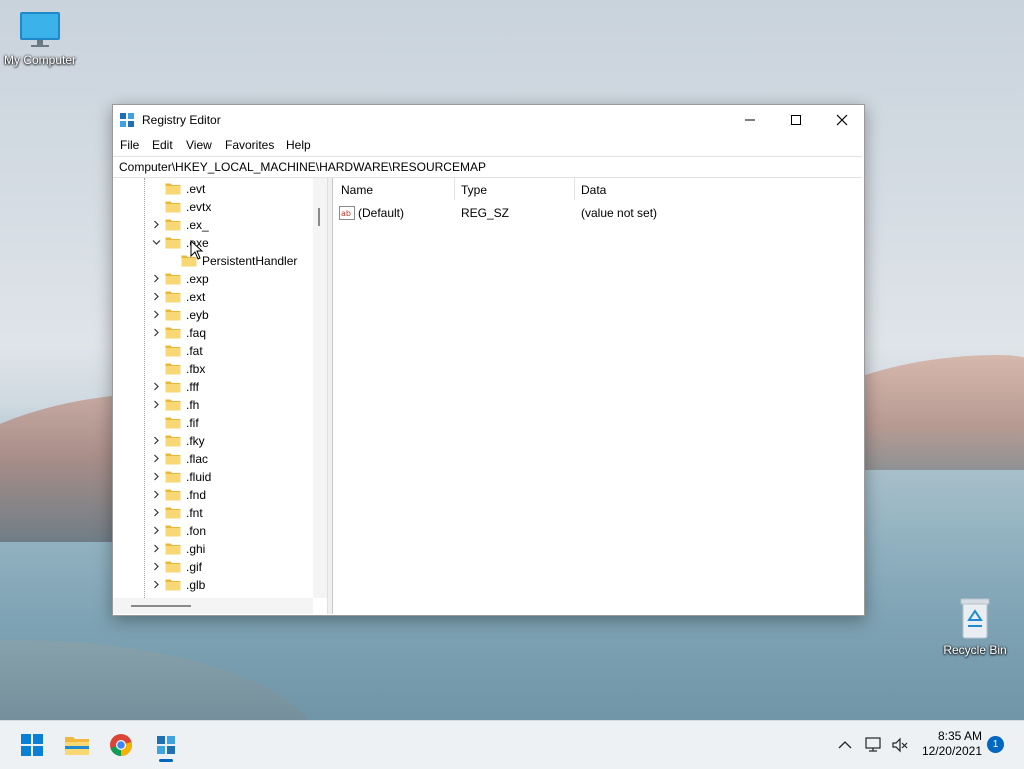 The width and height of the screenshot is (1024, 769). What do you see at coordinates (619, 213) in the screenshot?
I see `value-data: (value not set)` at bounding box center [619, 213].